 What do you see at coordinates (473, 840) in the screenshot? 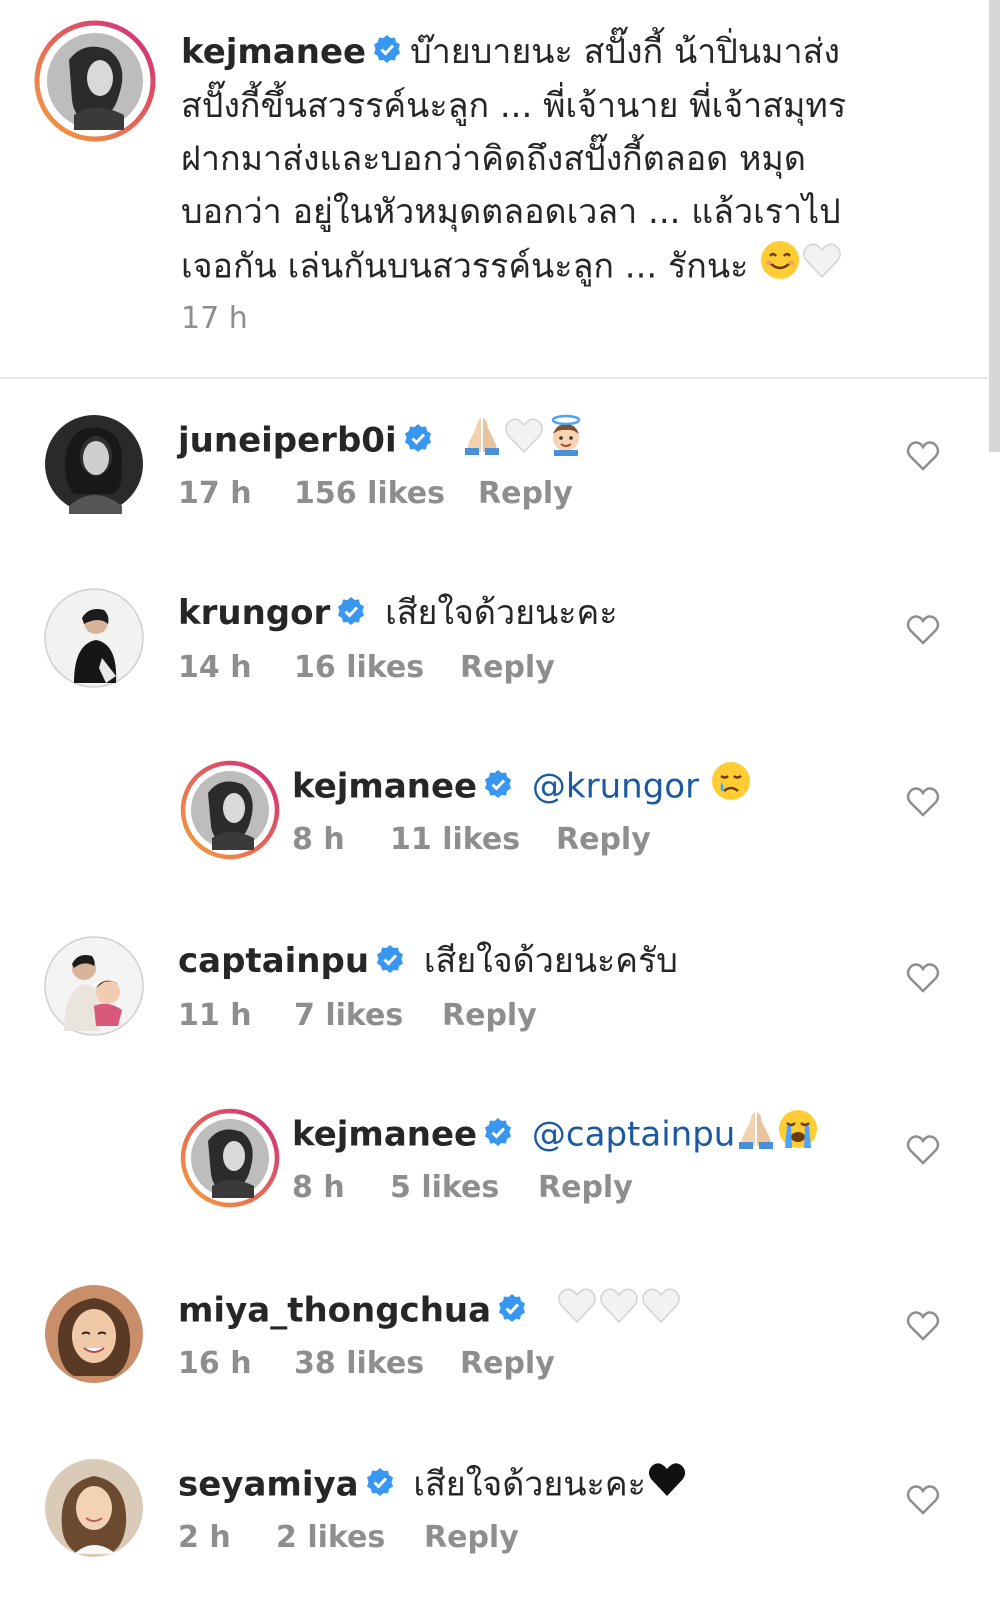
I see `likes-count: 11 likes` at bounding box center [473, 840].